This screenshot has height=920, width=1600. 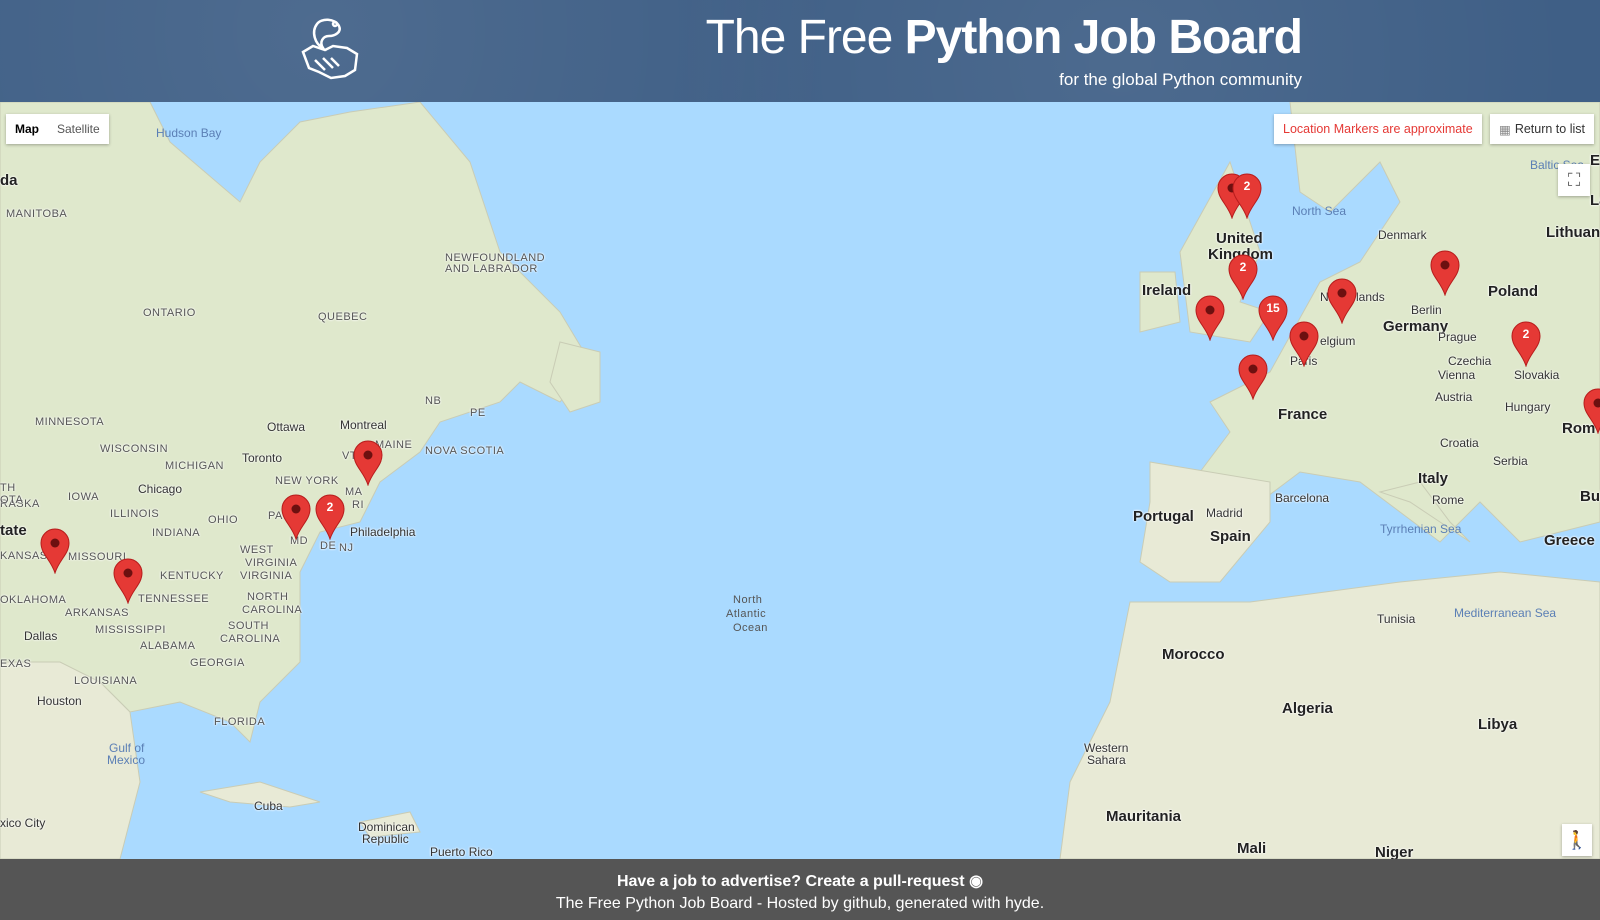 What do you see at coordinates (1273, 318) in the screenshot?
I see `job-marker: 15` at bounding box center [1273, 318].